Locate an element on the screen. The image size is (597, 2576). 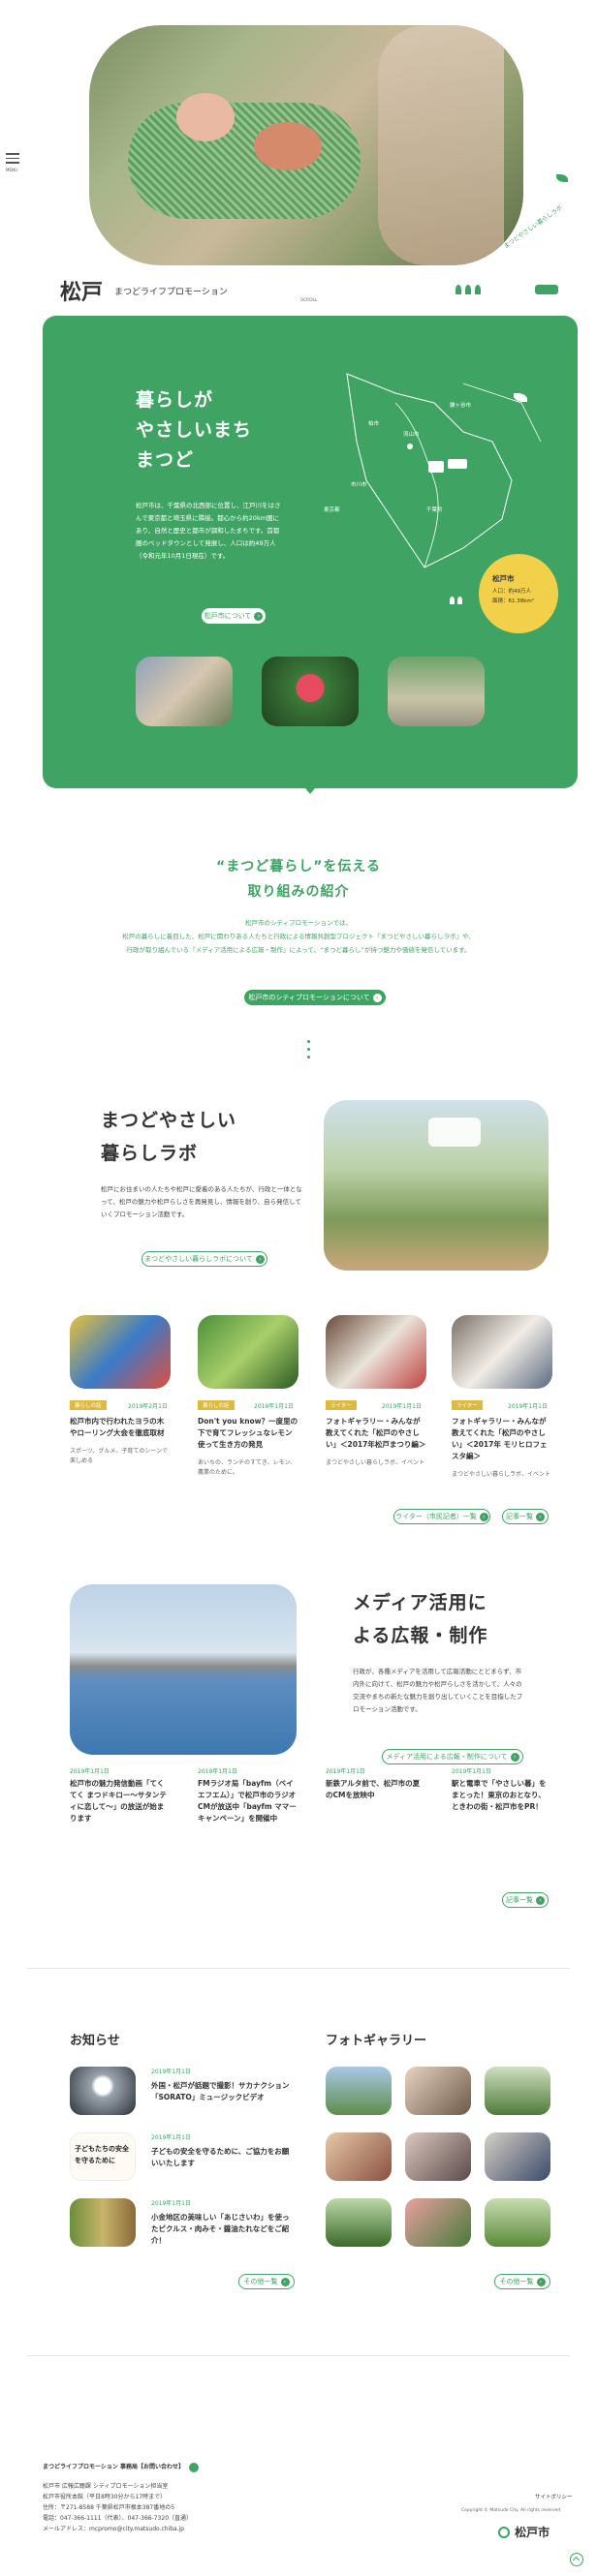
menu-label: MENU is located at coordinates (11, 169).